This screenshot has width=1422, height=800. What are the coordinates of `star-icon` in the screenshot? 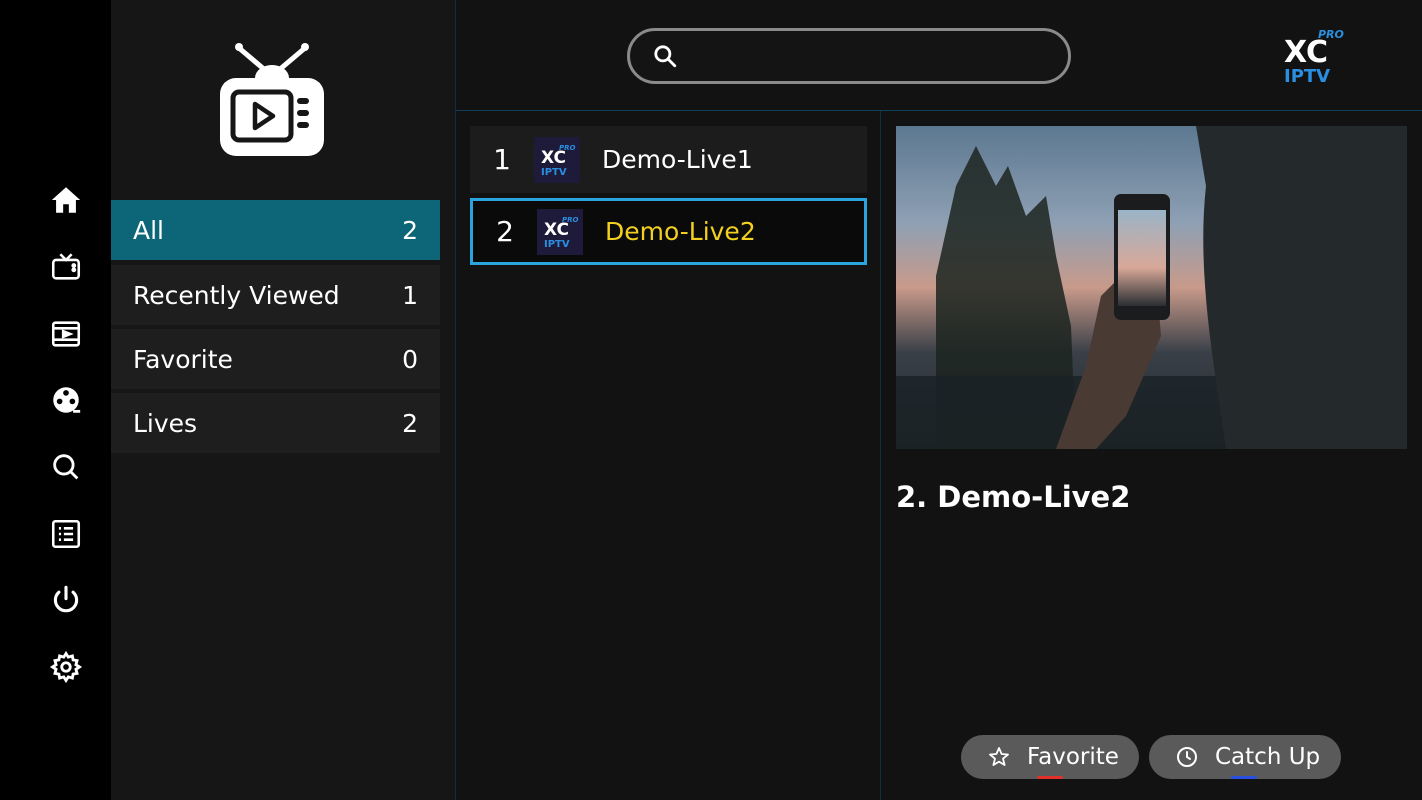 It's located at (999, 756).